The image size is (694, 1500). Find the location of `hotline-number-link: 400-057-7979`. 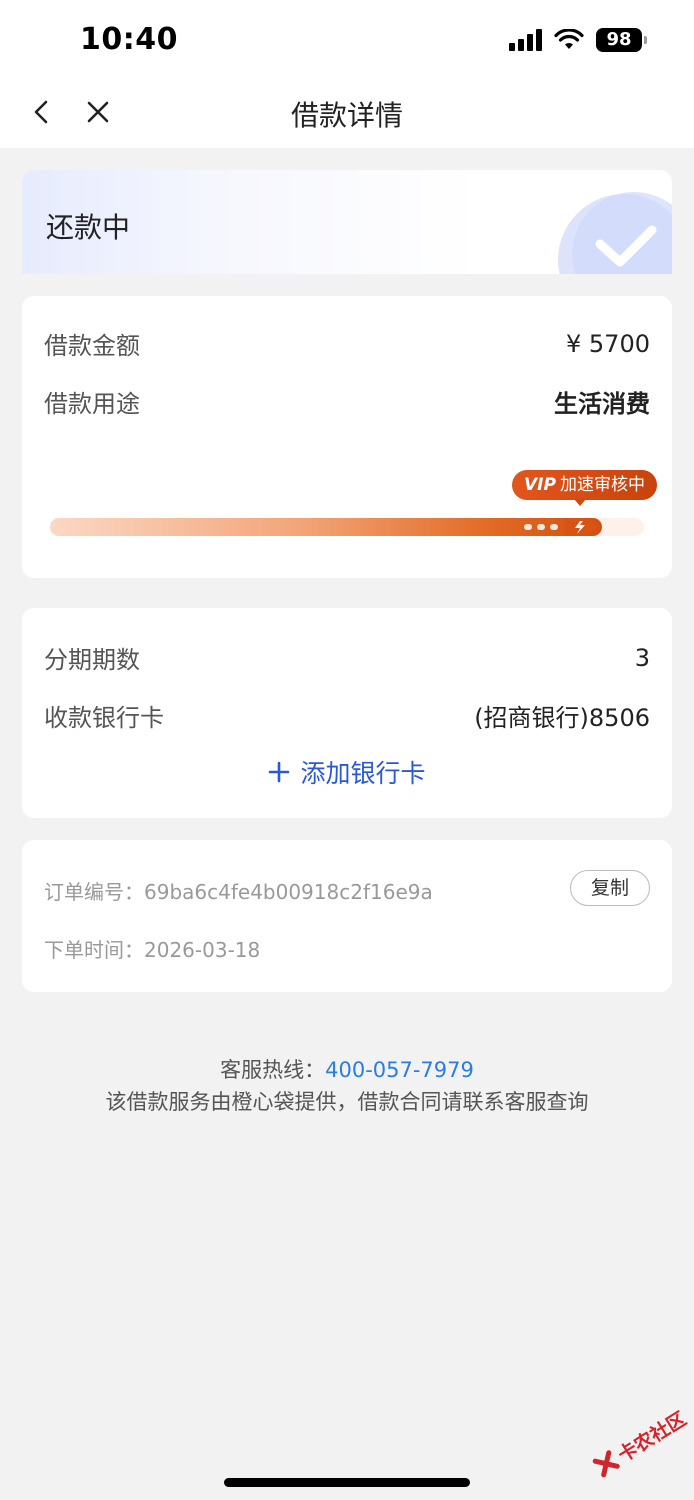

hotline-number-link: 400-057-7979 is located at coordinates (399, 1070).